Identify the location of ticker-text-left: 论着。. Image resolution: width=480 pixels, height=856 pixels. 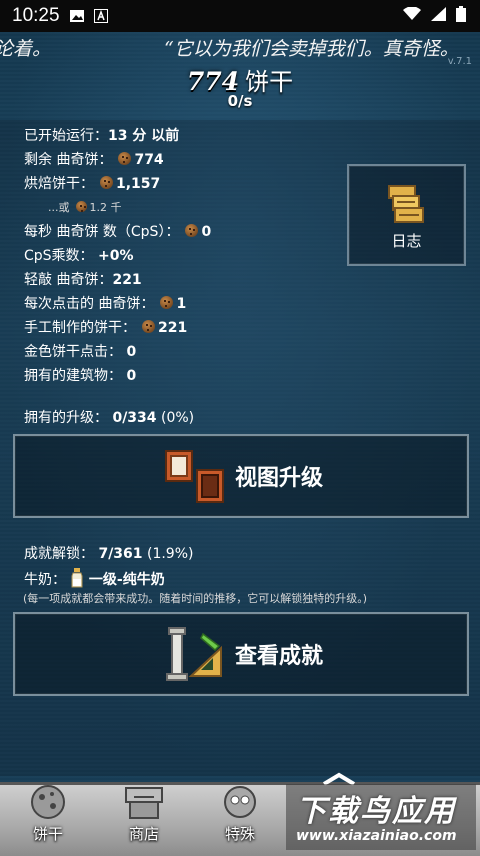
(26, 49).